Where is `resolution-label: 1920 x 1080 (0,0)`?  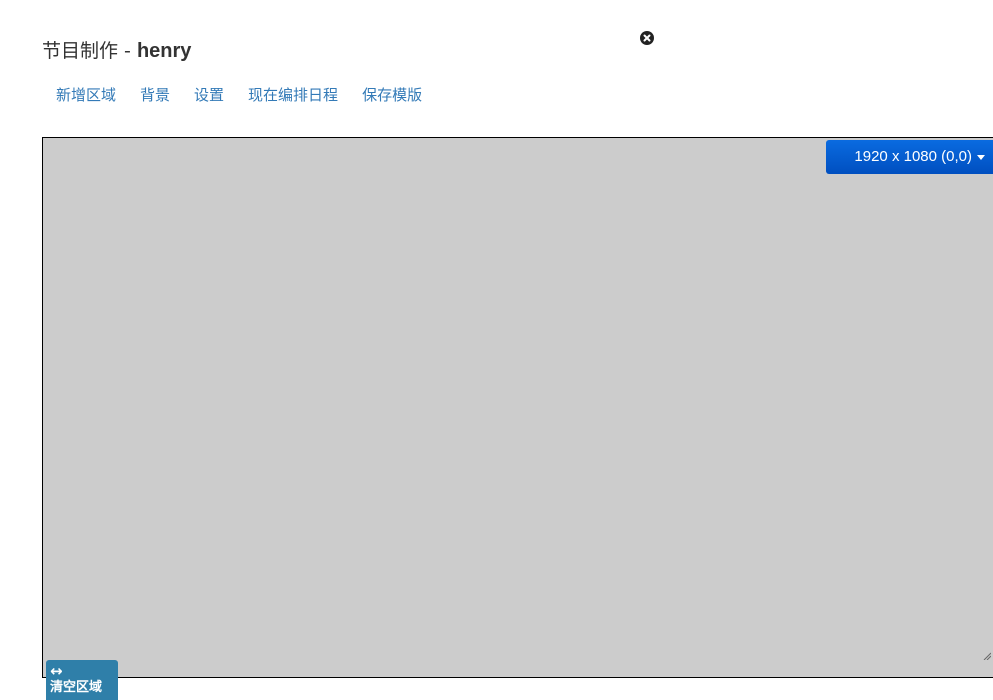
resolution-label: 1920 x 1080 (0,0) is located at coordinates (913, 156).